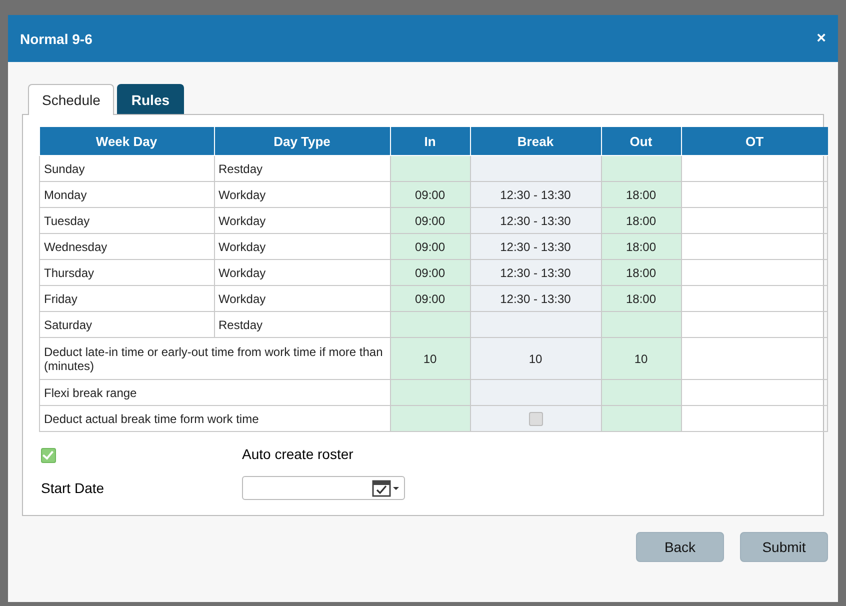 The height and width of the screenshot is (606, 846). I want to click on column-header: Day Type, so click(302, 141).